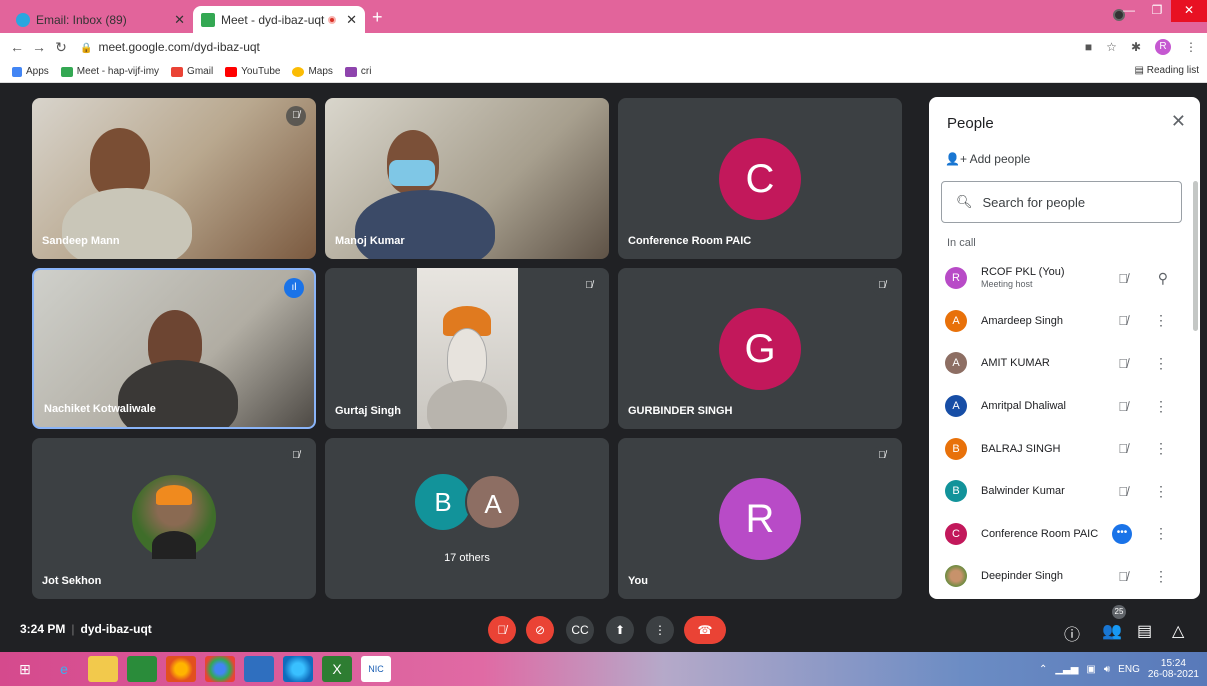 The image size is (1207, 686). Describe the element at coordinates (174, 178) in the screenshot. I see `video-tile: 🎙̸ Sandeep Mann` at that location.